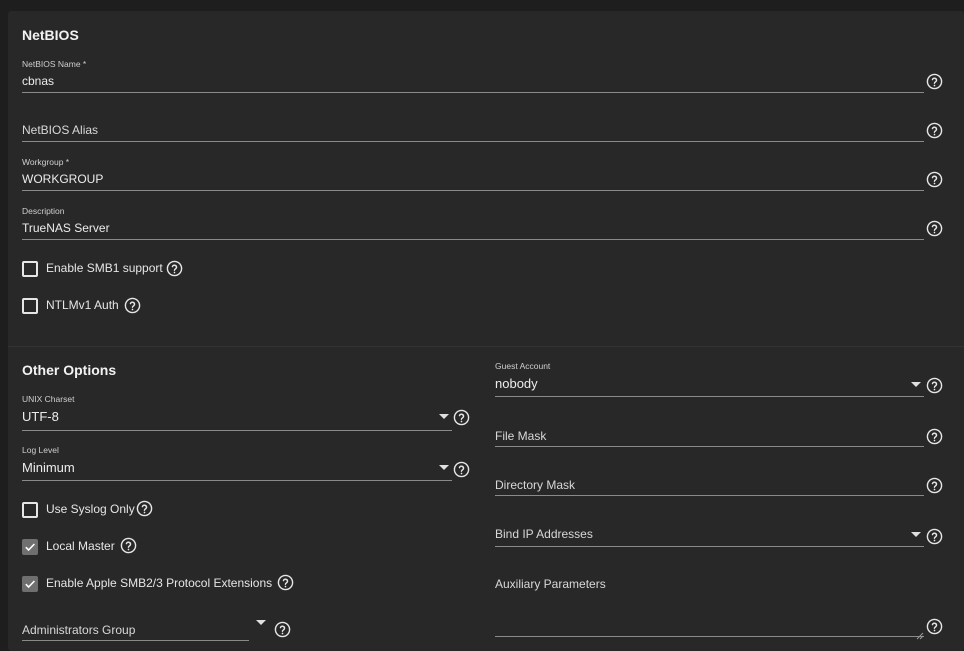 The image size is (964, 651). Describe the element at coordinates (128, 545) in the screenshot. I see `local-master-help-icon` at that location.